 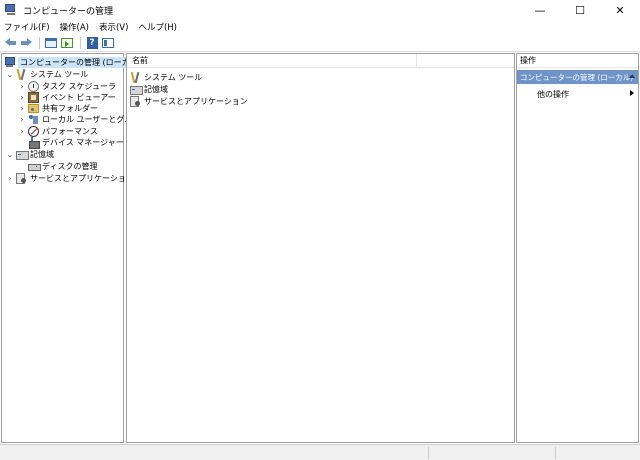 I want to click on export-list-icon, so click(x=67, y=42).